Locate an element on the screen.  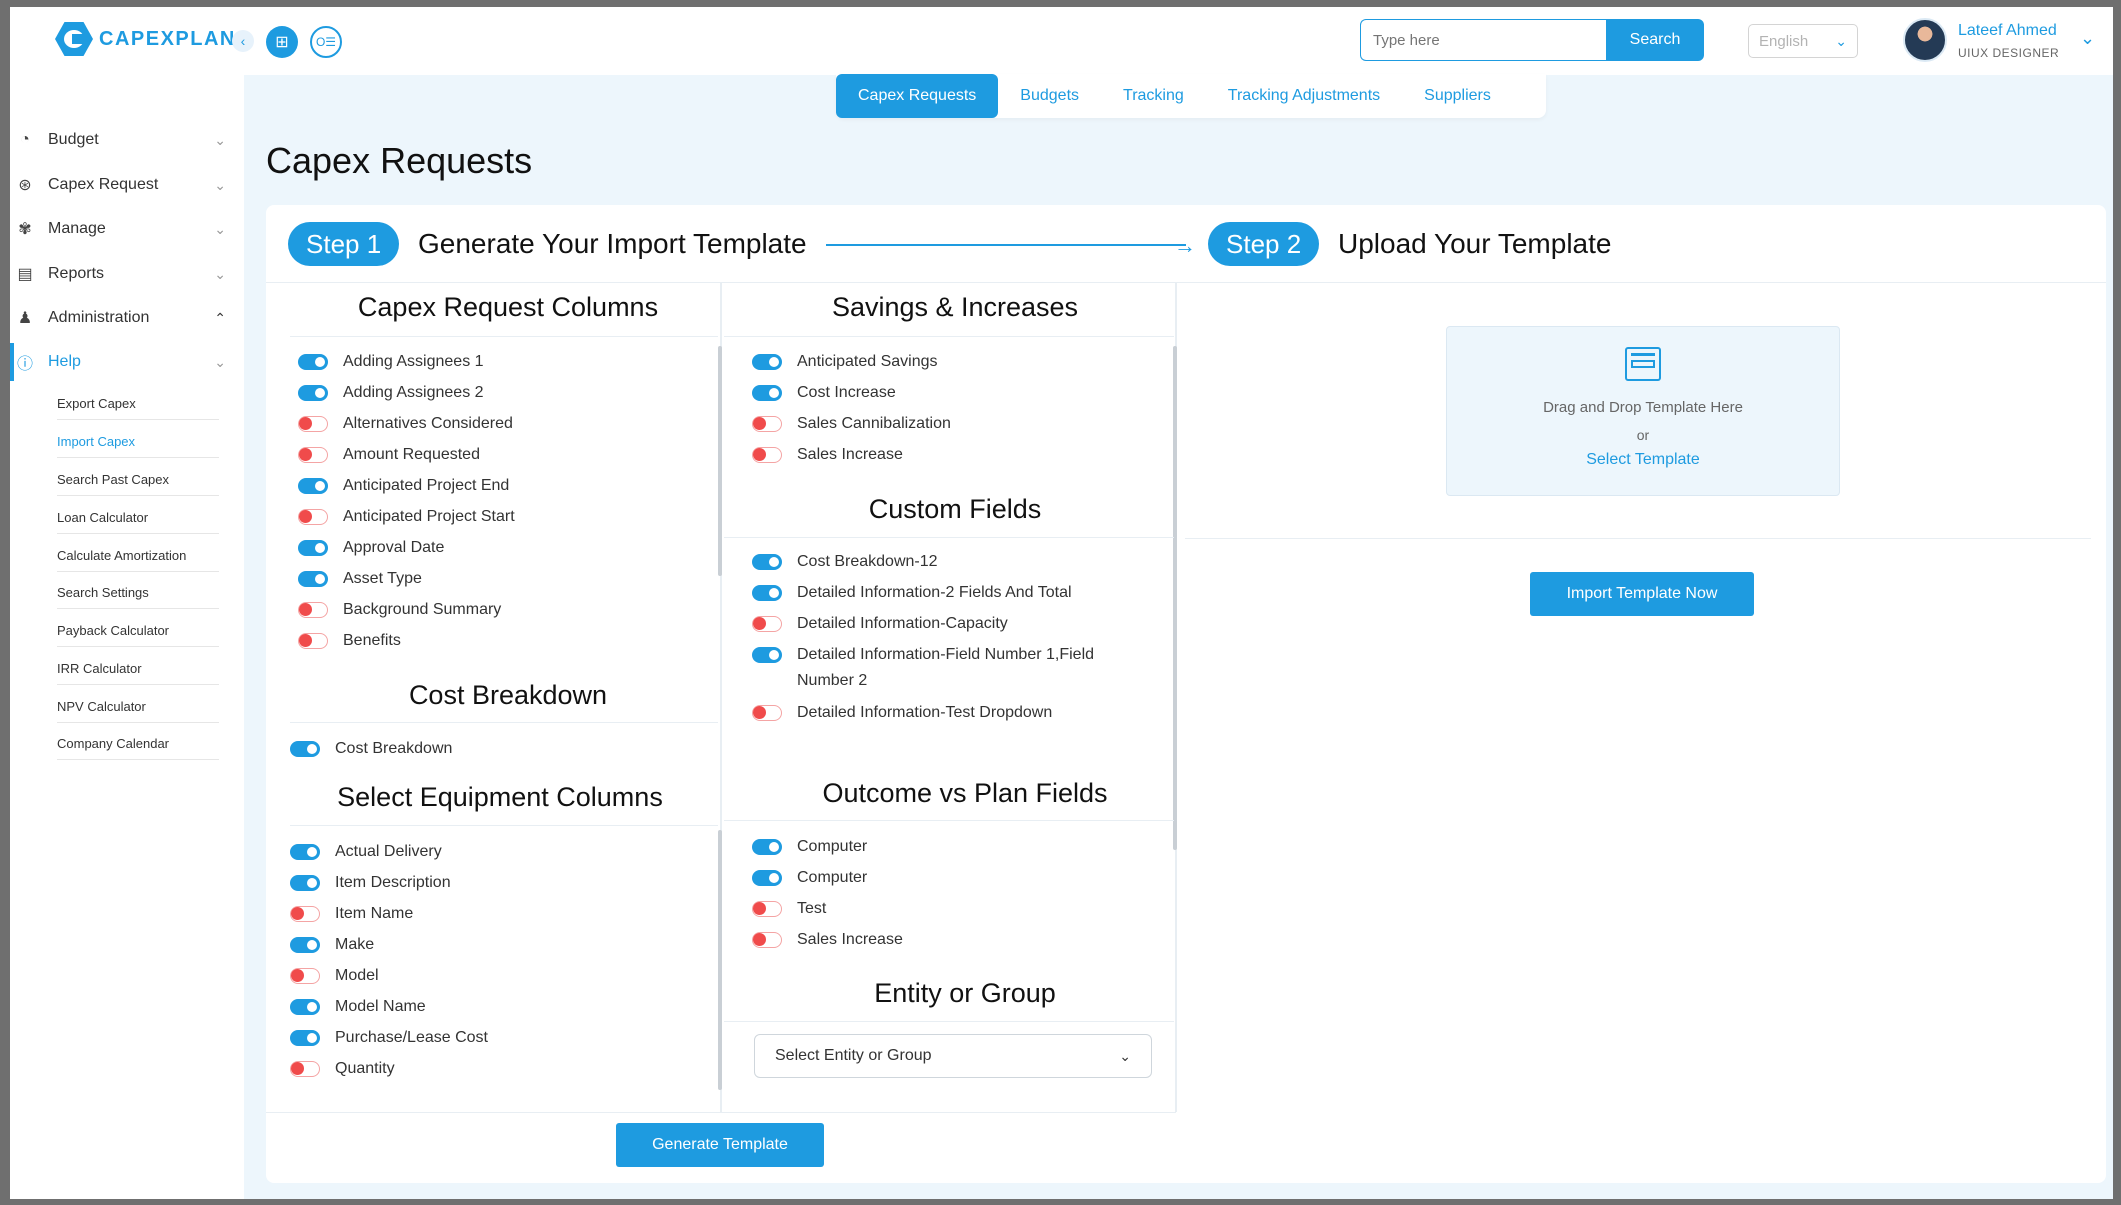
column1-scrollbar-top is located at coordinates (720, 461).